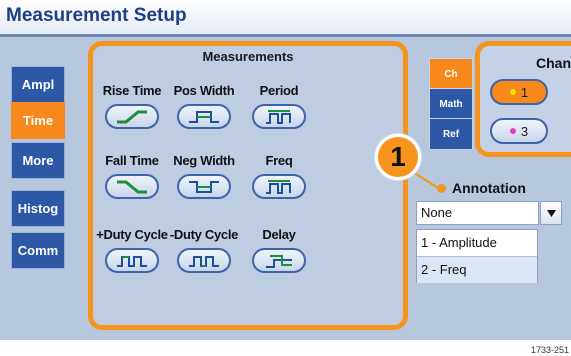 The height and width of the screenshot is (356, 571). What do you see at coordinates (451, 134) in the screenshot?
I see `tab-ref: Ref` at bounding box center [451, 134].